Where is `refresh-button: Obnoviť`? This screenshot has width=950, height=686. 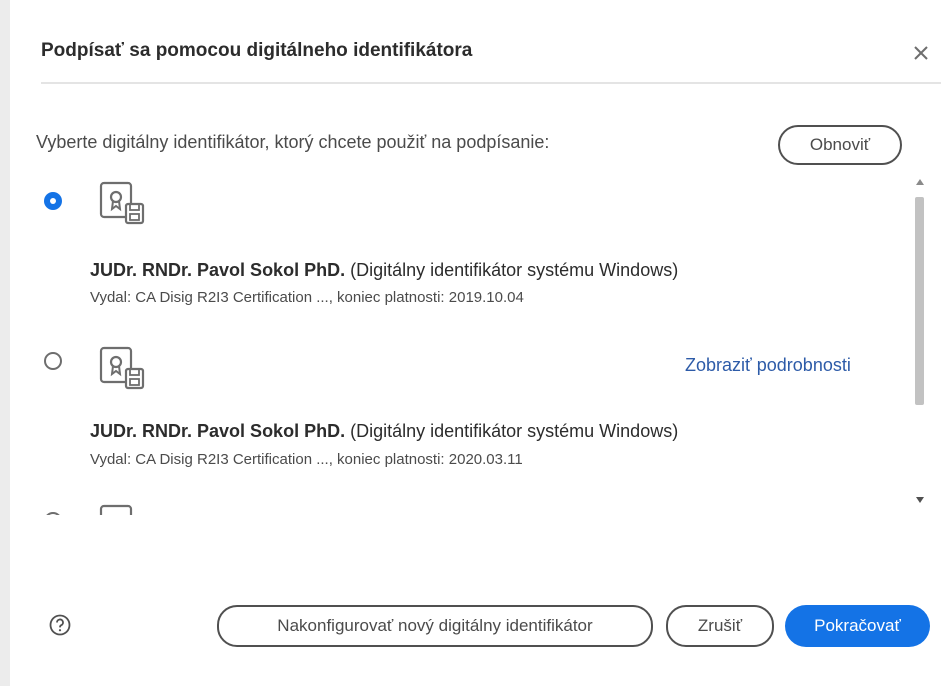 refresh-button: Obnoviť is located at coordinates (840, 145).